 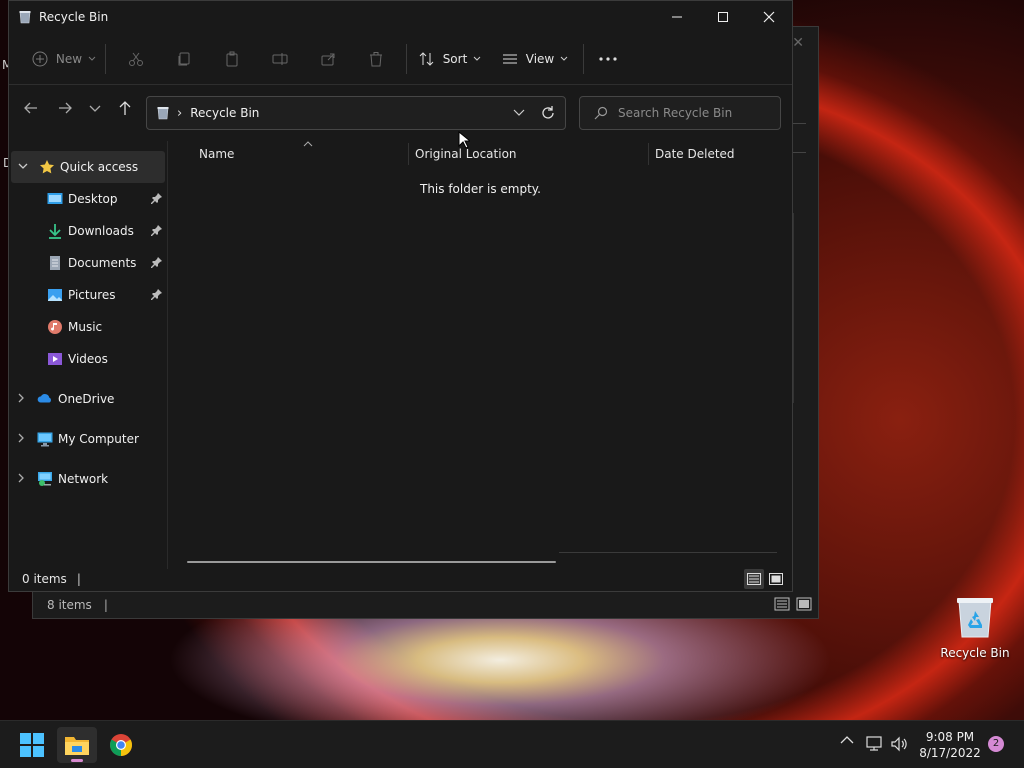 What do you see at coordinates (950, 737) in the screenshot?
I see `clock-time: 9:08 PM` at bounding box center [950, 737].